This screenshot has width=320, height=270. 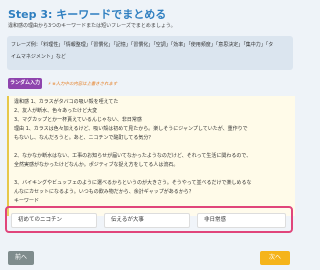 I want to click on prev-button: 前へ, so click(x=21, y=258).